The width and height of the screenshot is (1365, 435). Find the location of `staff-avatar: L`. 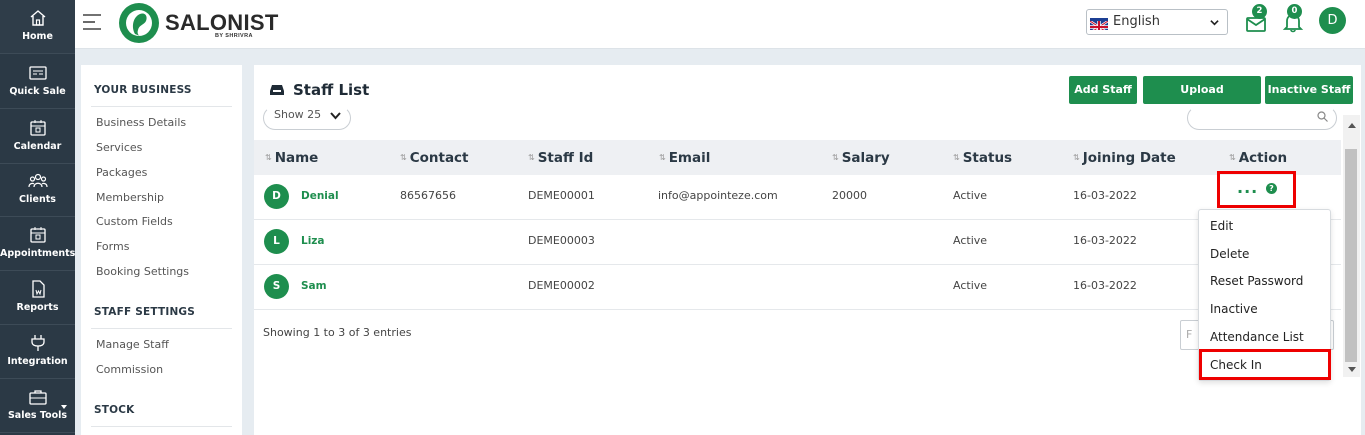

staff-avatar: L is located at coordinates (276, 241).